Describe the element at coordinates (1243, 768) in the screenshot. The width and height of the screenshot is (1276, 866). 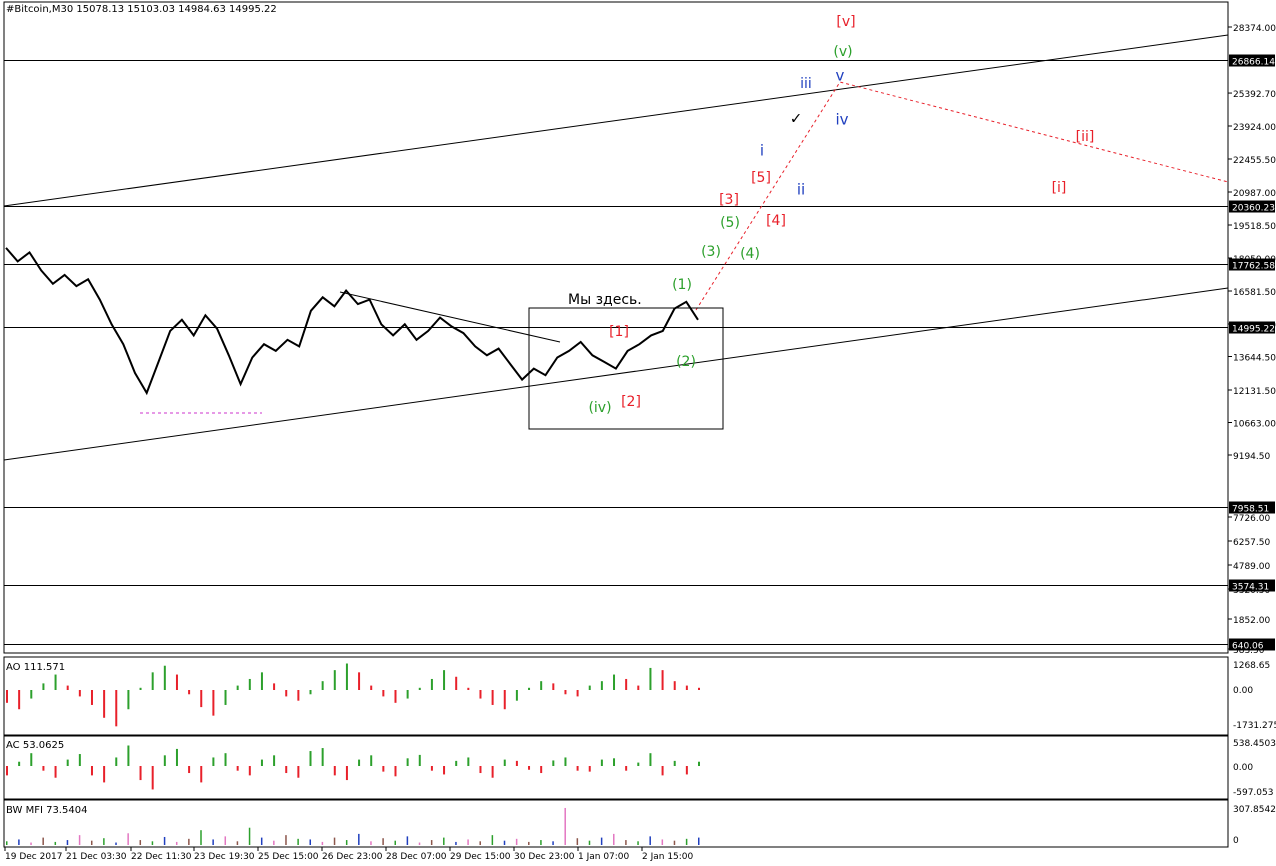
I see `ac-tick-label: 0.00` at that location.